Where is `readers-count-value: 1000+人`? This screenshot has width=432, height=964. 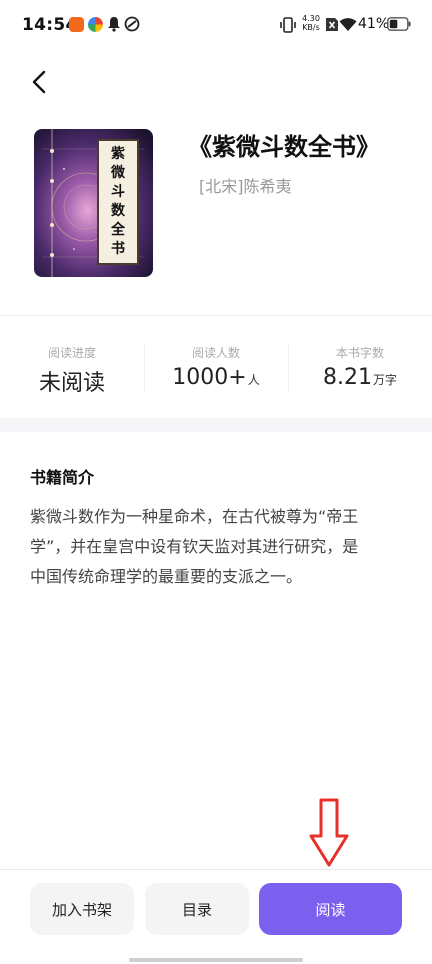
readers-count-value: 1000+人 is located at coordinates (216, 377).